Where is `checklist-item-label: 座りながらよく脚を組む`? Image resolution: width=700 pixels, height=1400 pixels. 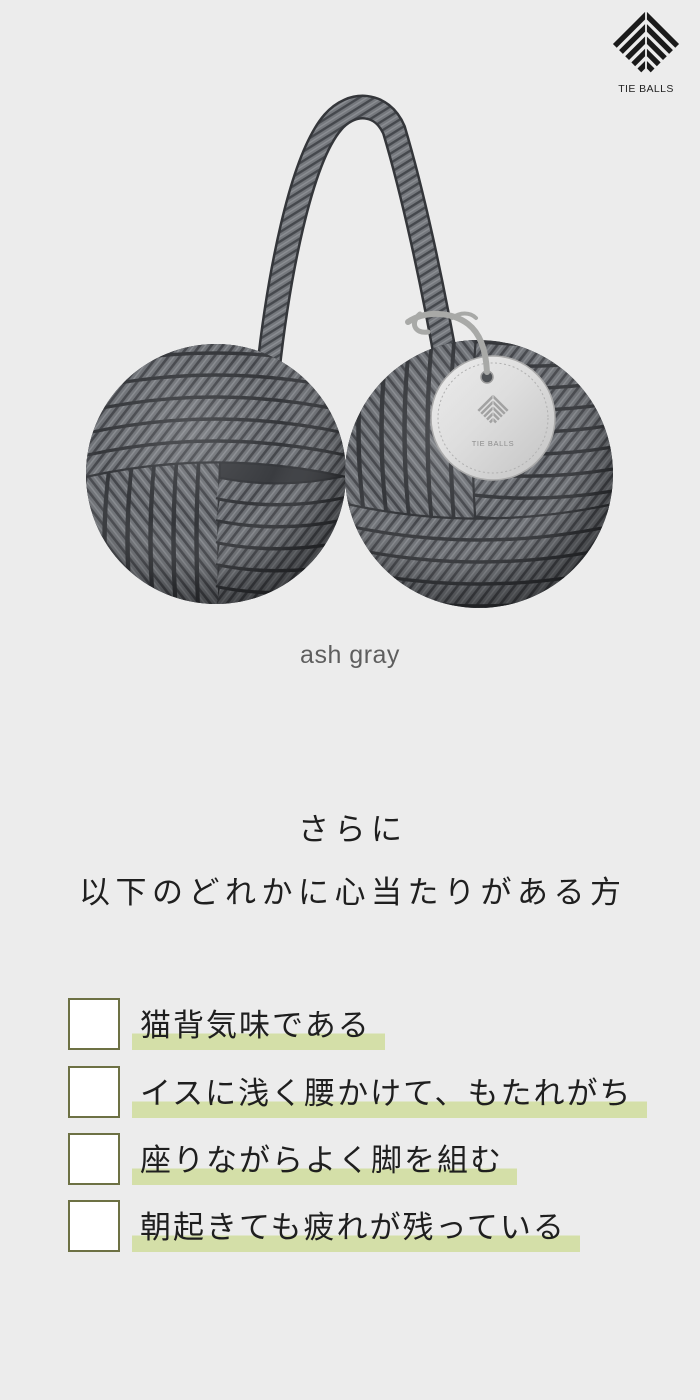
checklist-item-label: 座りながらよく脚を組む is located at coordinates (324, 1162).